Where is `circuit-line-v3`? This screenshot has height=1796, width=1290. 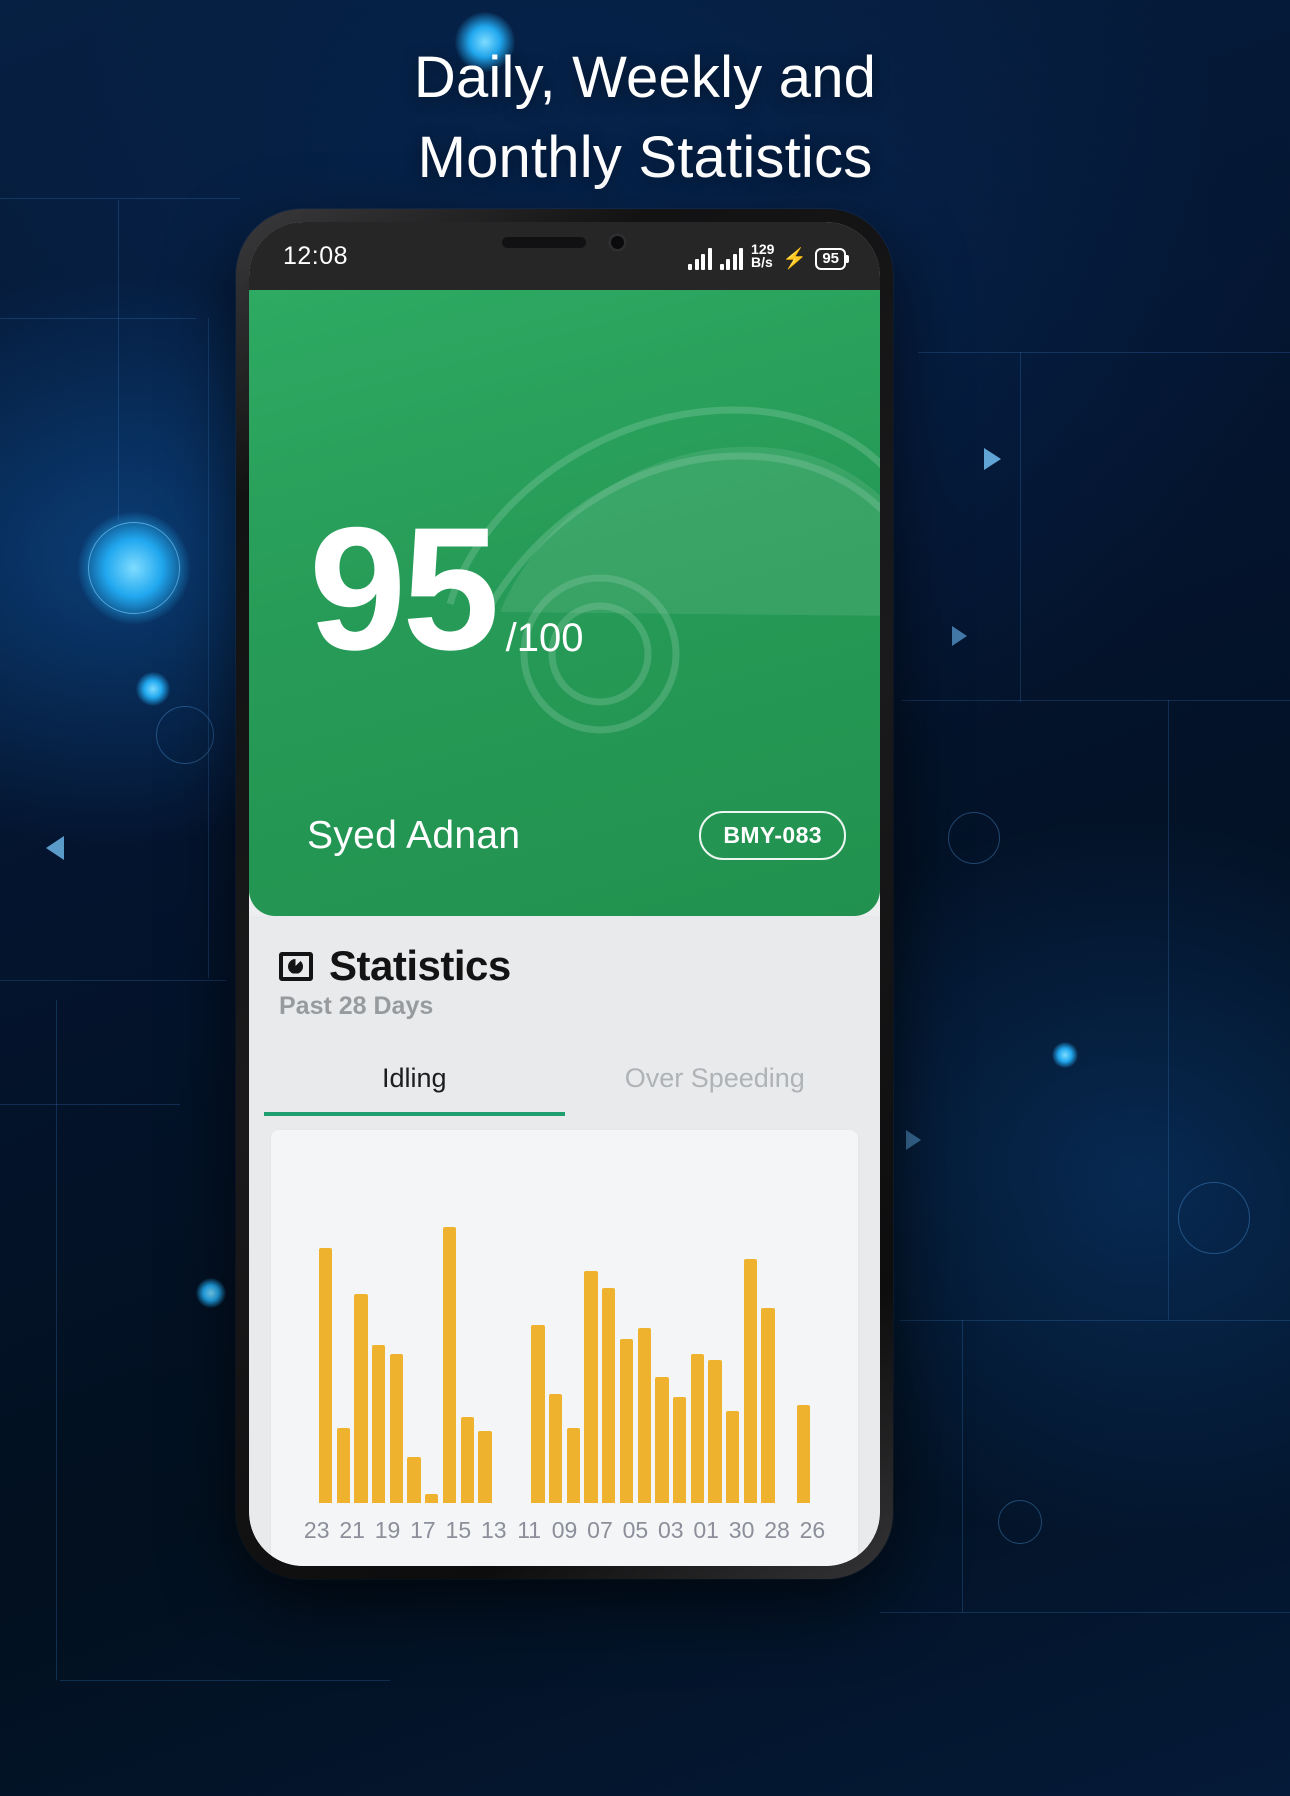
circuit-line-v3 is located at coordinates (1020, 527).